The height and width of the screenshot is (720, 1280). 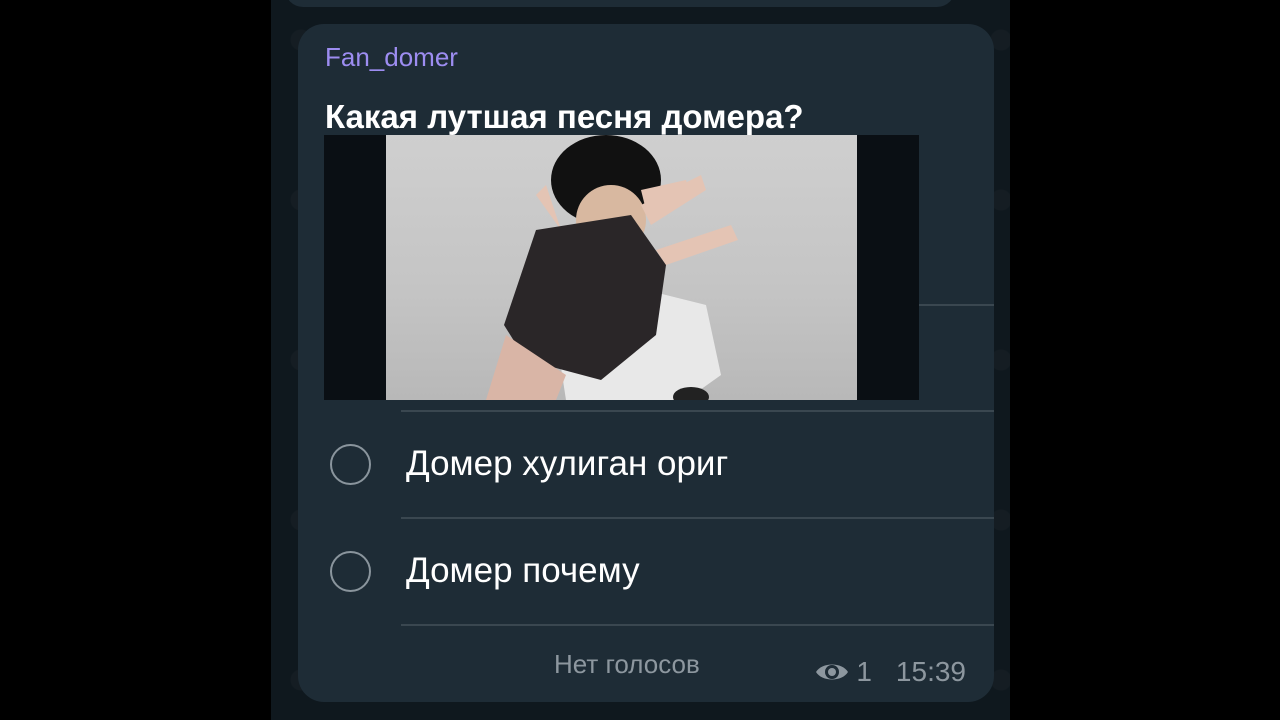 I want to click on poll-option-2: Домер почему, so click(x=658, y=574).